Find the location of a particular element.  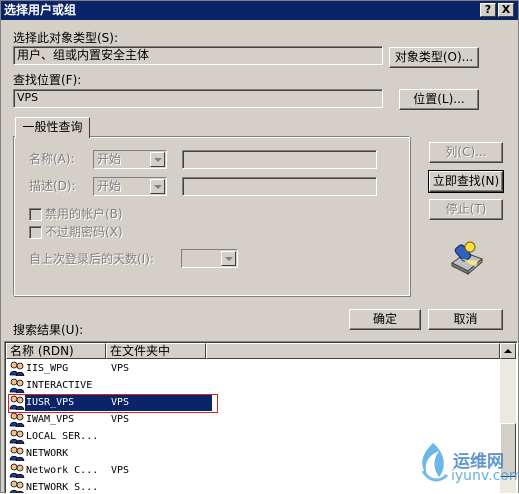

window-title: 选择用户或组 is located at coordinates (40, 10).